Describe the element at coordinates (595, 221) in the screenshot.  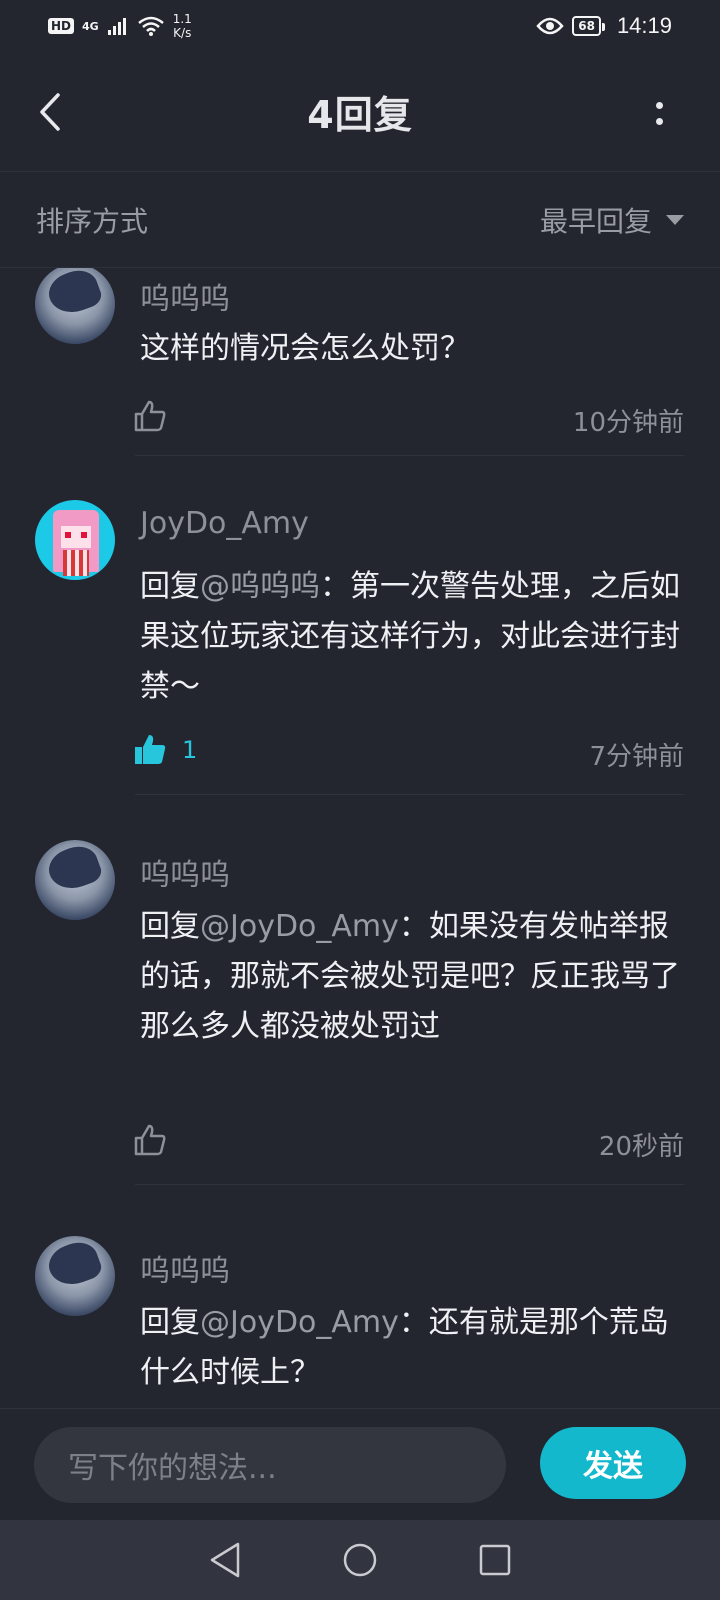
I see `sort-selected-value: 最早回复` at that location.